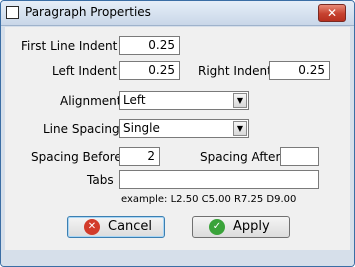 This screenshot has height=267, width=355. Describe the element at coordinates (184, 128) in the screenshot. I see `line-spacing-dropdown: Single ▼` at that location.